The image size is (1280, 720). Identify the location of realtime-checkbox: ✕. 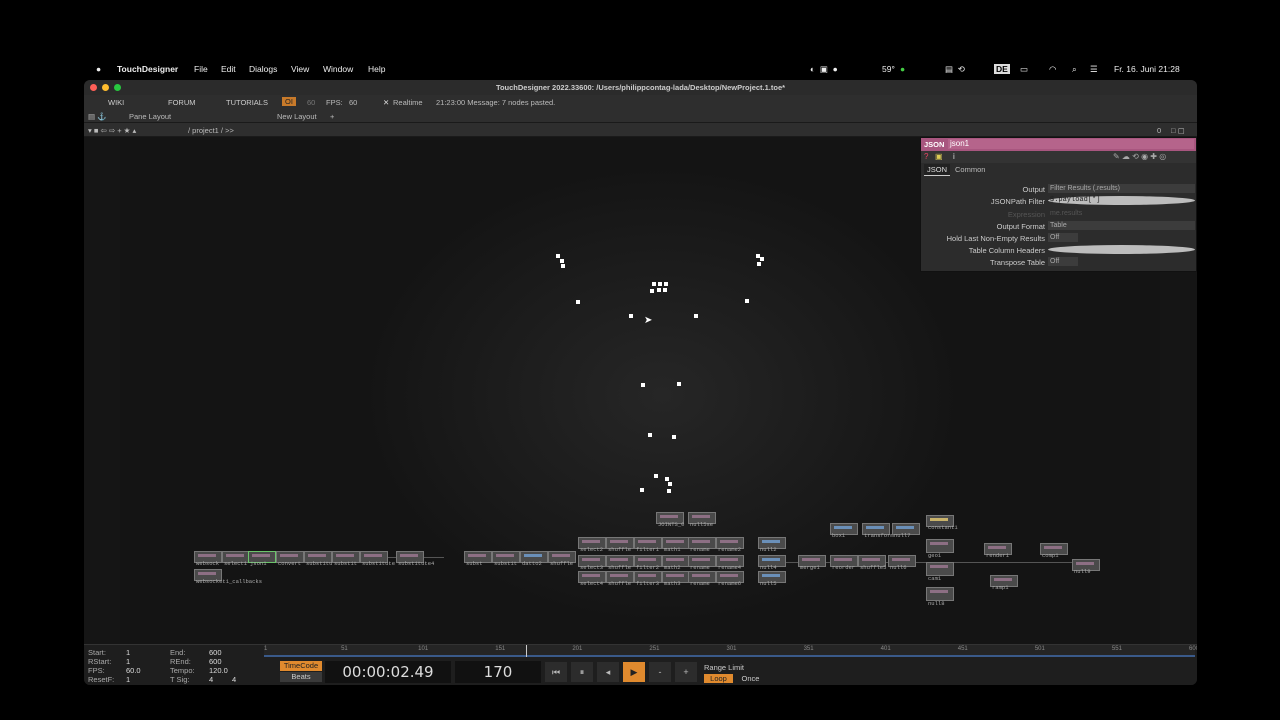
(386, 102).